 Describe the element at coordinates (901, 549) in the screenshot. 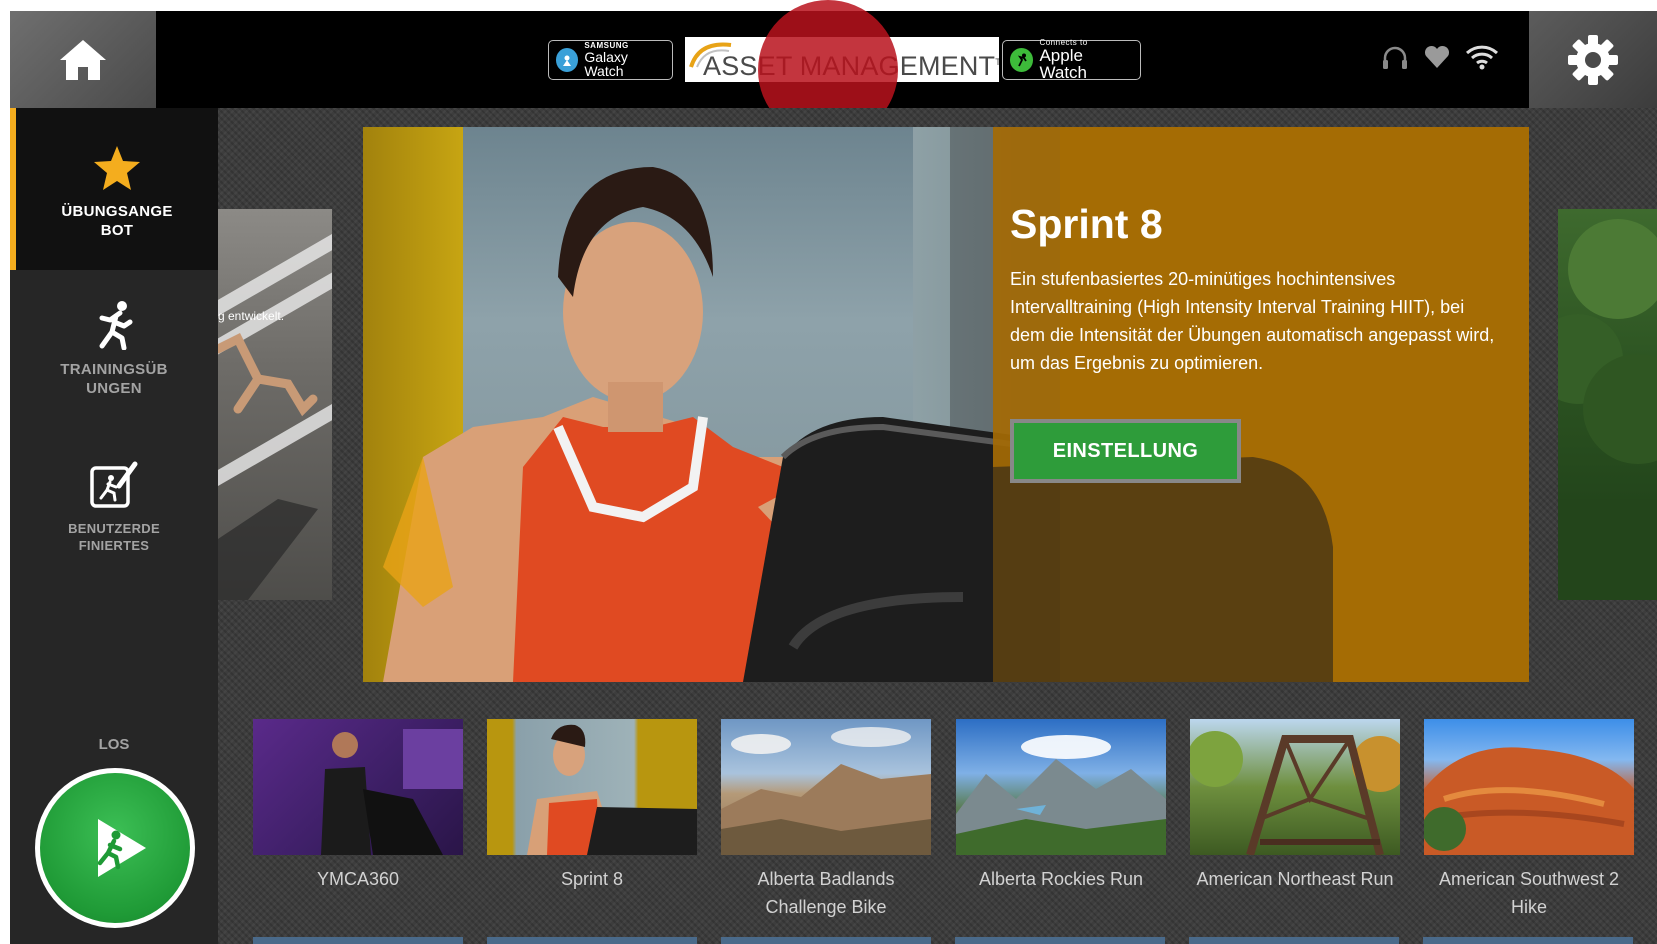

I see `treadmill-console` at that location.